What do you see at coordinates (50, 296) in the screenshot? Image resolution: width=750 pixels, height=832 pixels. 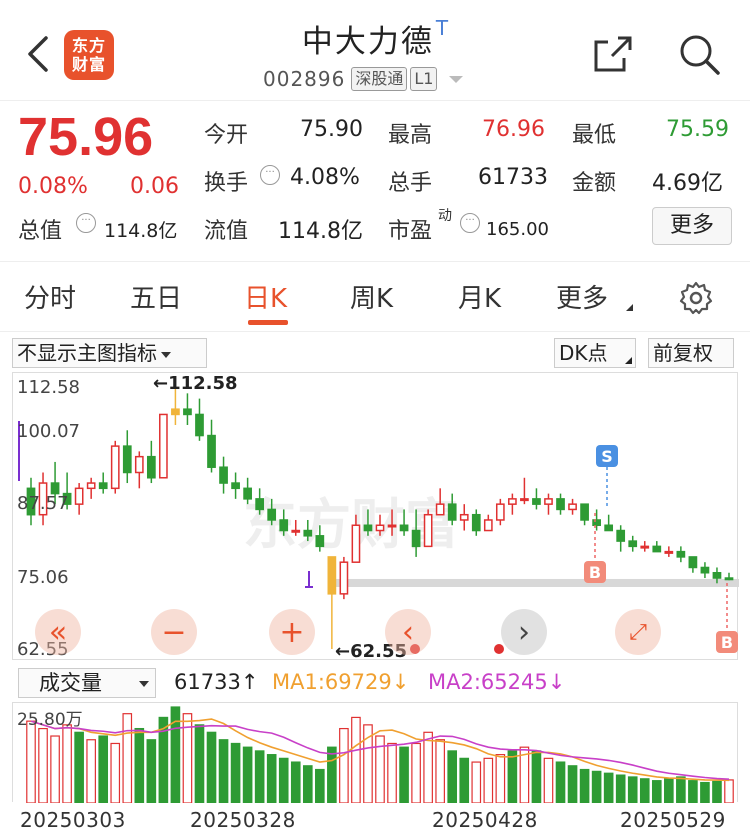 I see `tab-intraday: 分时` at bounding box center [50, 296].